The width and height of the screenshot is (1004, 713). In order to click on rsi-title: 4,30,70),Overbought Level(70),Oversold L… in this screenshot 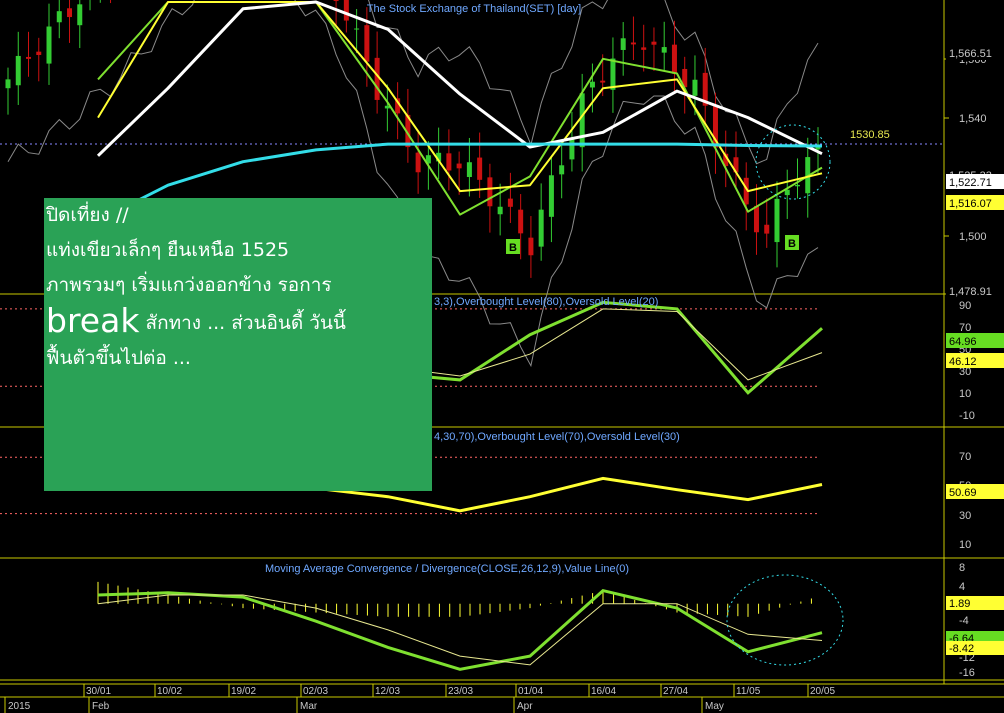, I will do `click(557, 437)`.